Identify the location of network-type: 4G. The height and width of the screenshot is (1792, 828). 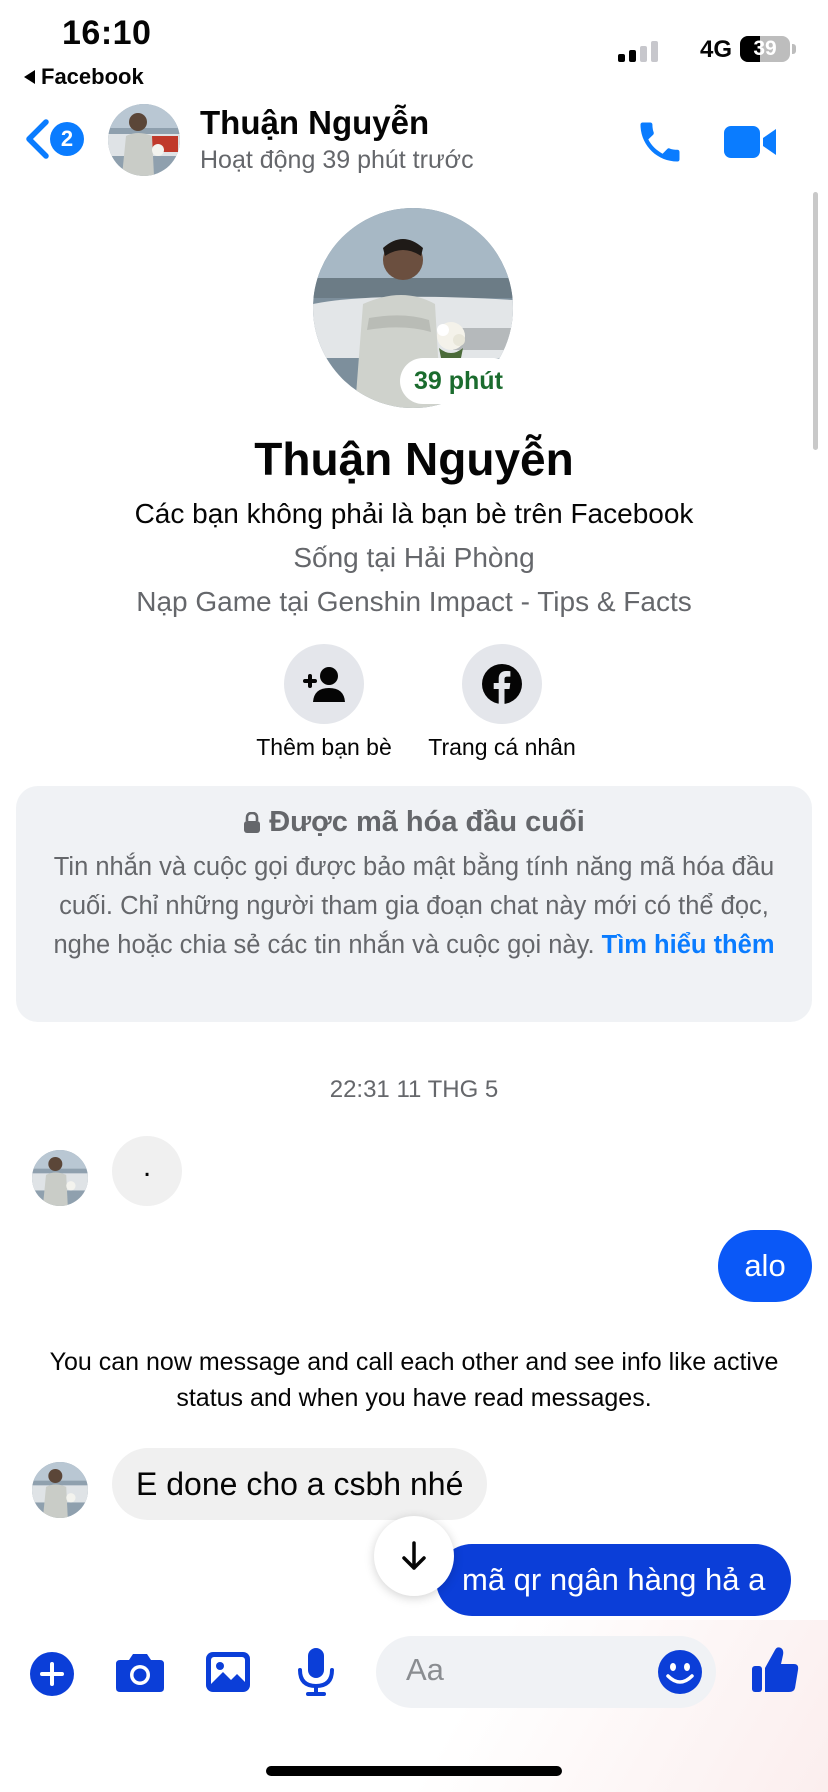
(715, 49).